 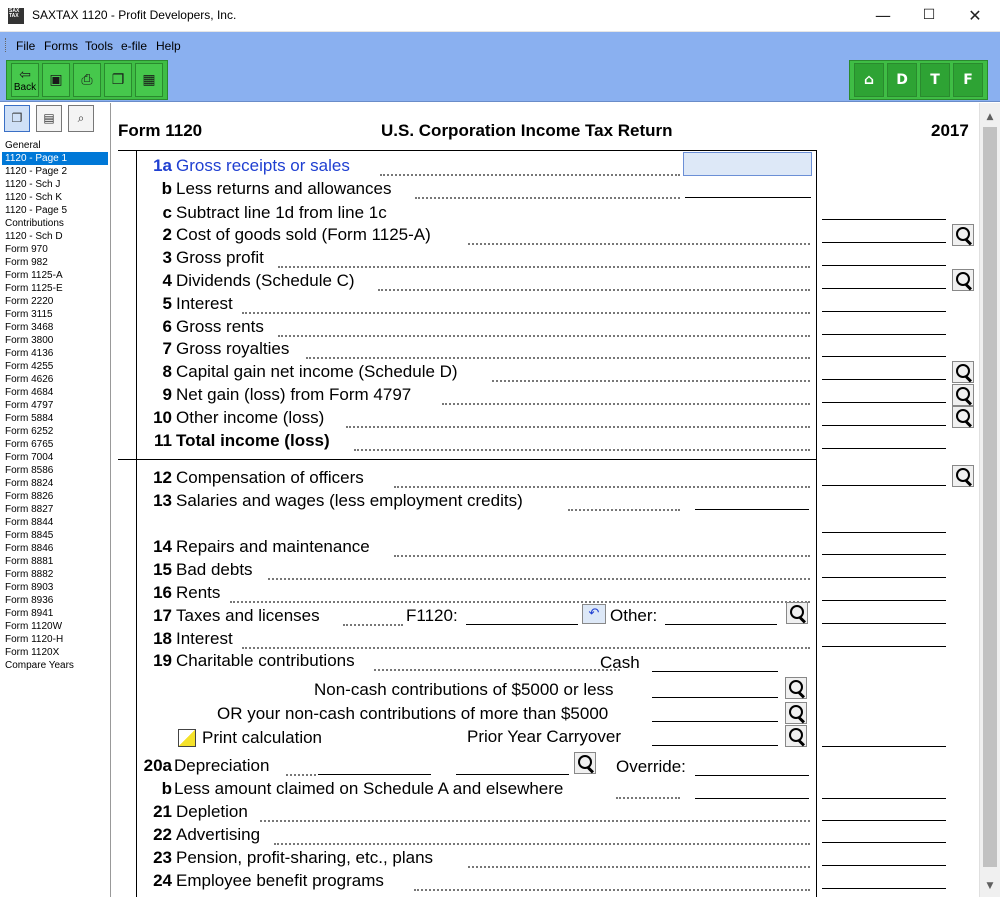 What do you see at coordinates (374, 765) in the screenshot?
I see `depreciation-input` at bounding box center [374, 765].